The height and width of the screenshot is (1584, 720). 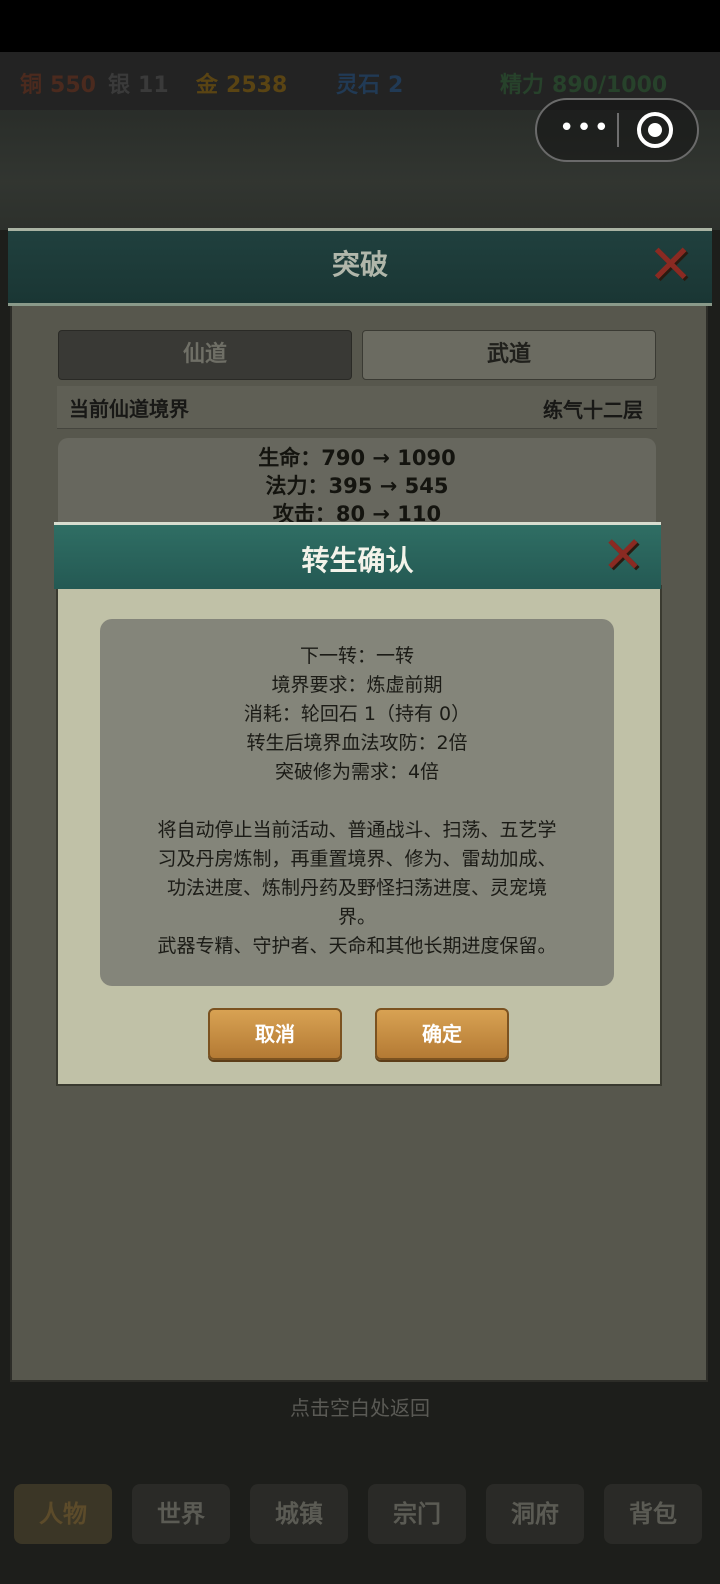 I want to click on tab-xiandao: 仙道, so click(x=205, y=355).